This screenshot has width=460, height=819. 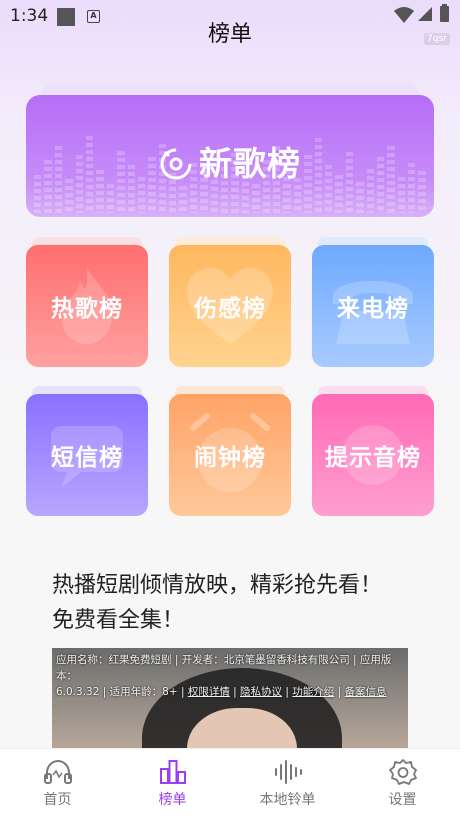 I want to click on card-label: 提示音榜, so click(x=373, y=458).